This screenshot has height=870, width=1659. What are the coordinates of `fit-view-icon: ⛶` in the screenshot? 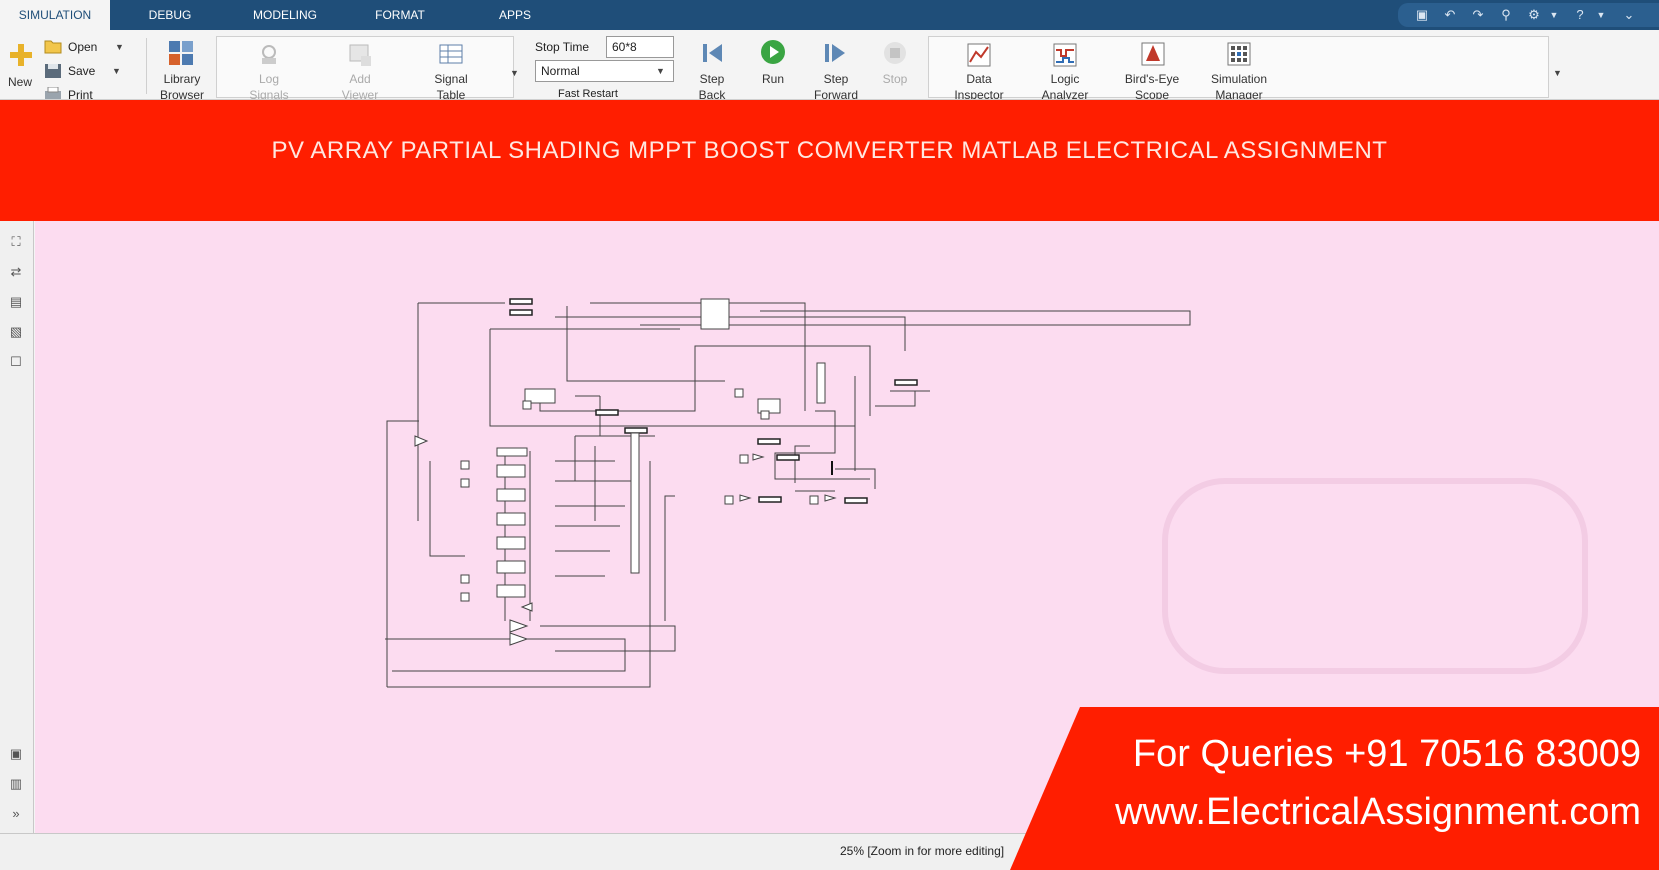 It's located at (16, 242).